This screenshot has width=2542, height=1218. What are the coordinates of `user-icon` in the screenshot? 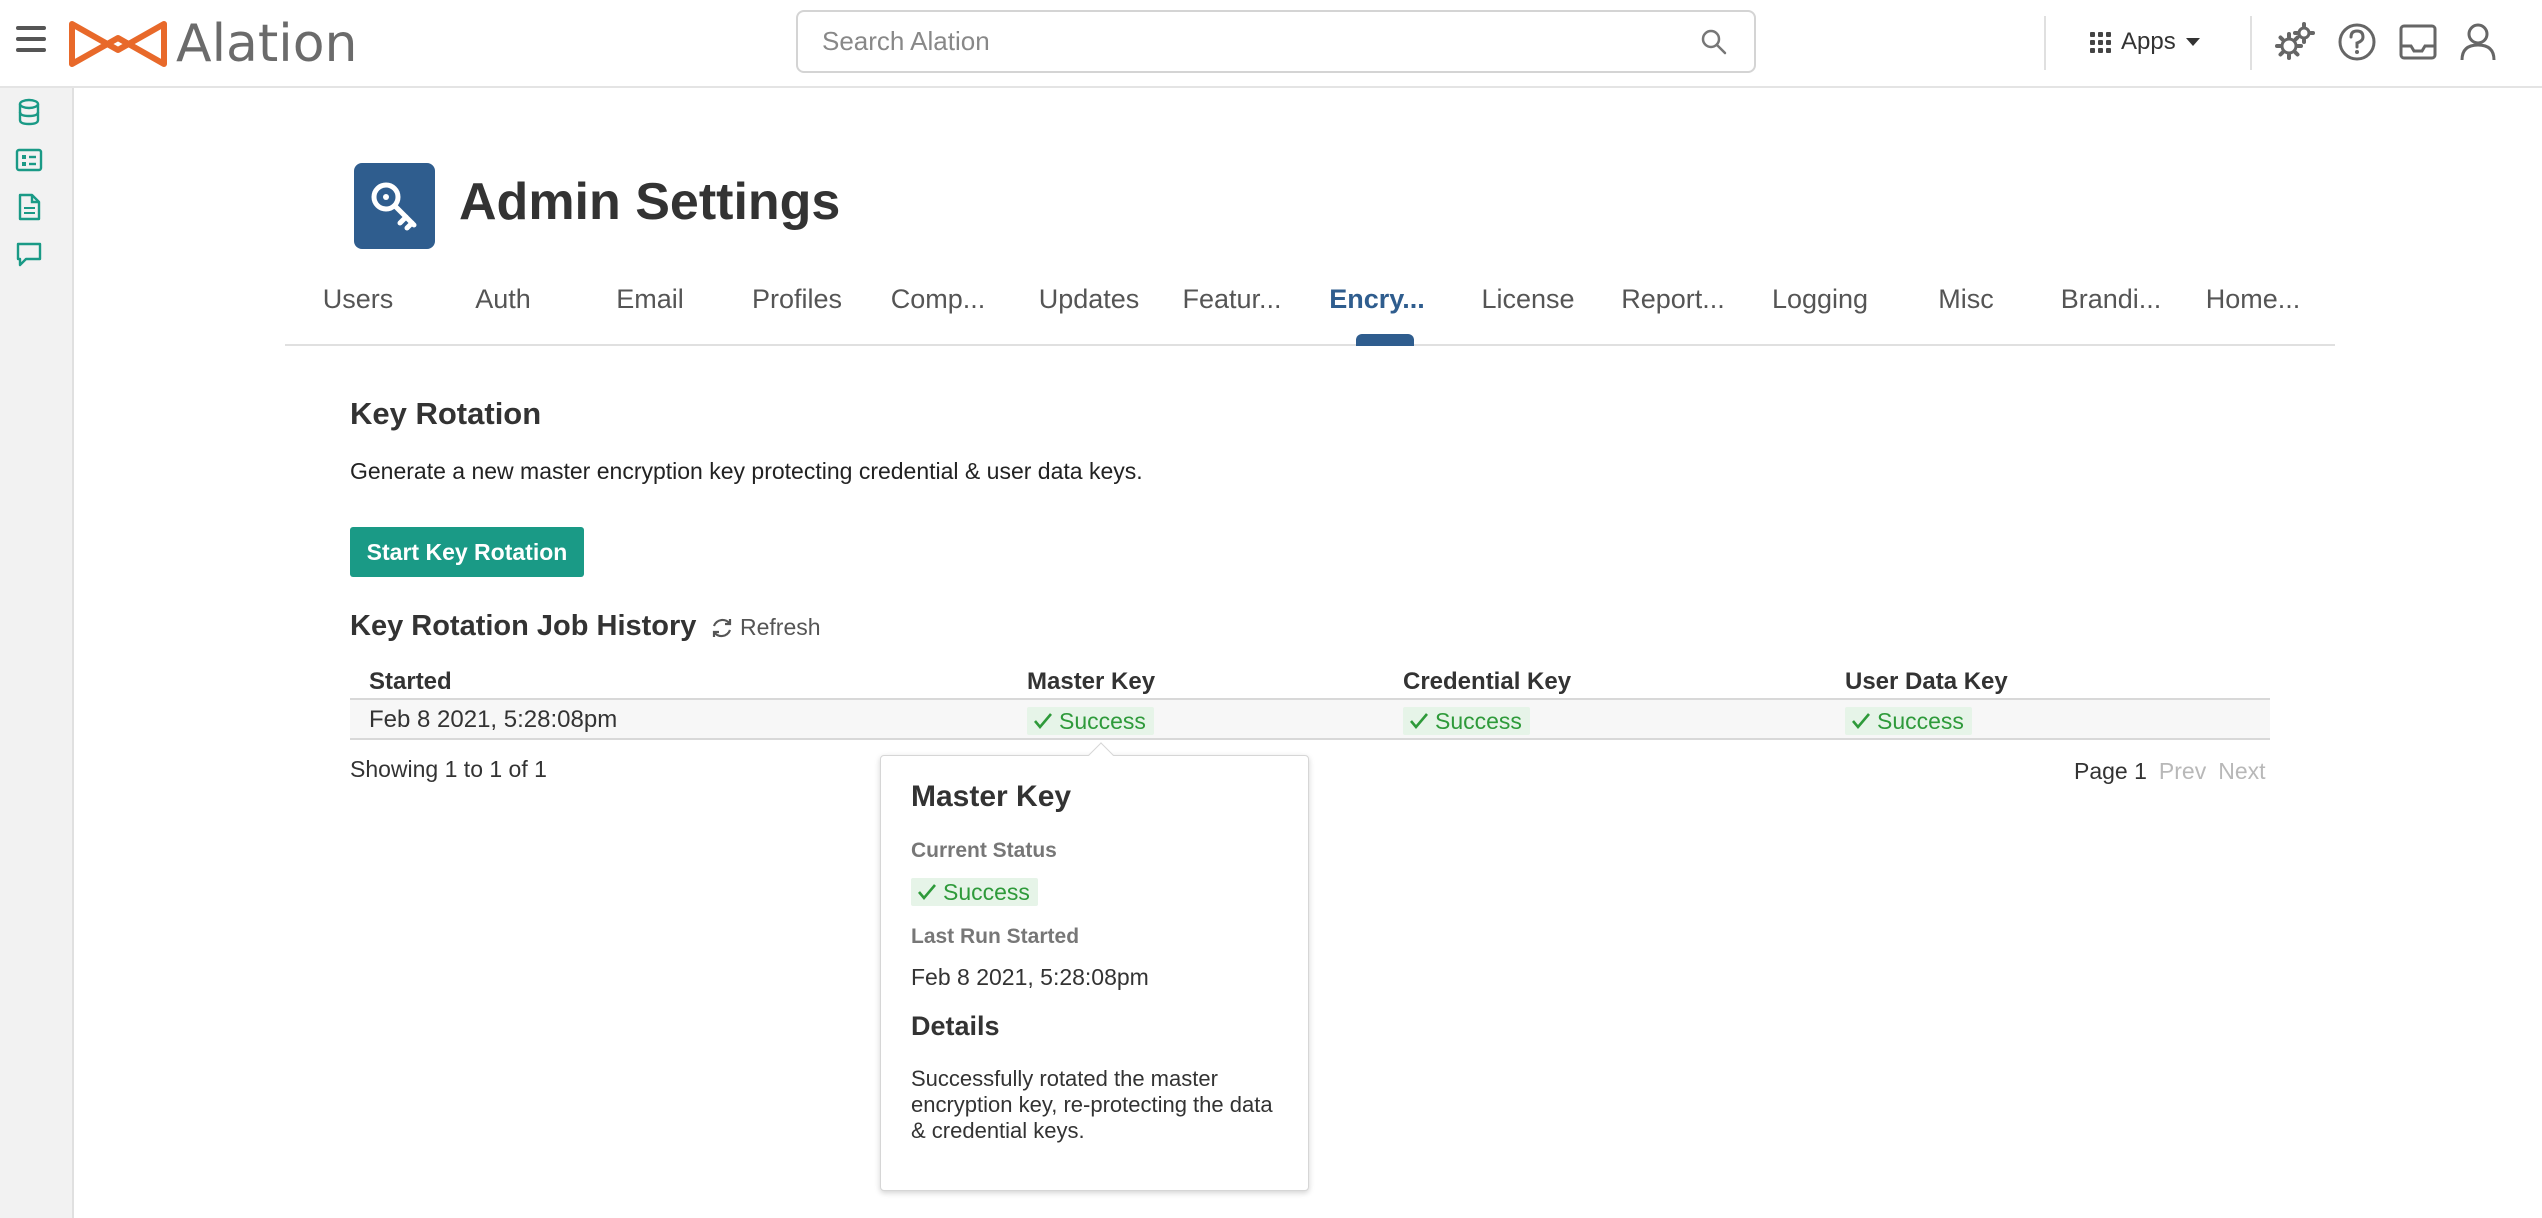 It's located at (2478, 42).